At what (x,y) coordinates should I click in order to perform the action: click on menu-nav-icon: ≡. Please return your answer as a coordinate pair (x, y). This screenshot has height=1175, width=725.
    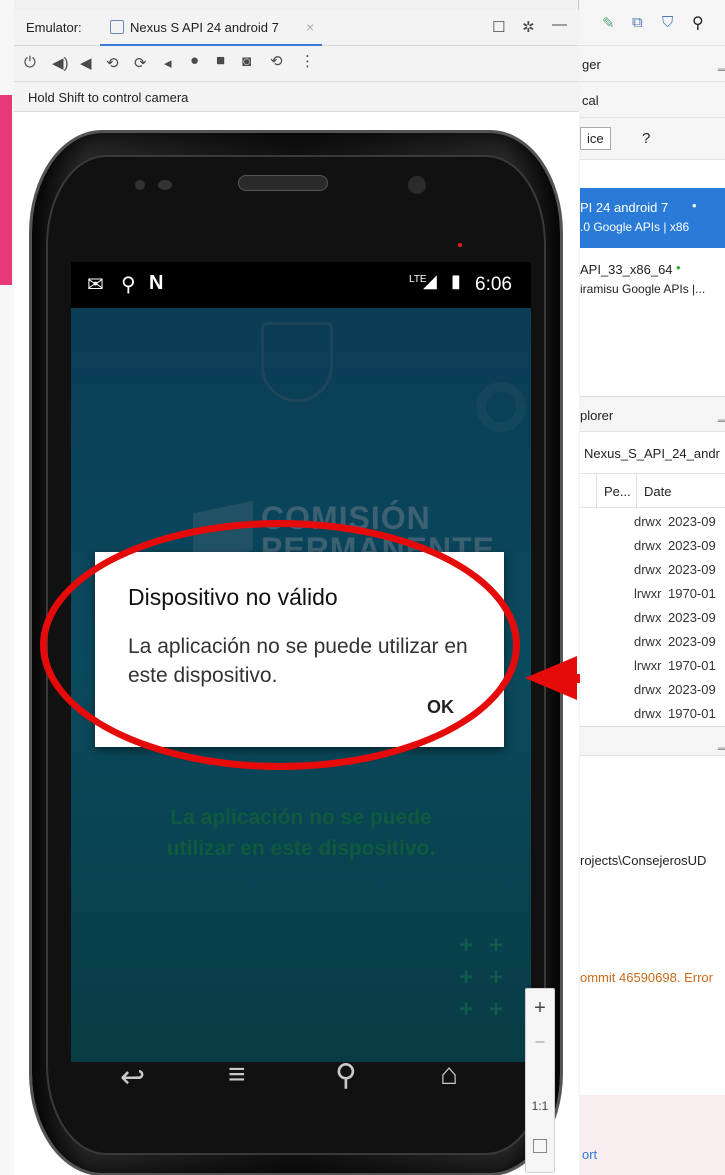
    Looking at the image, I should click on (237, 1075).